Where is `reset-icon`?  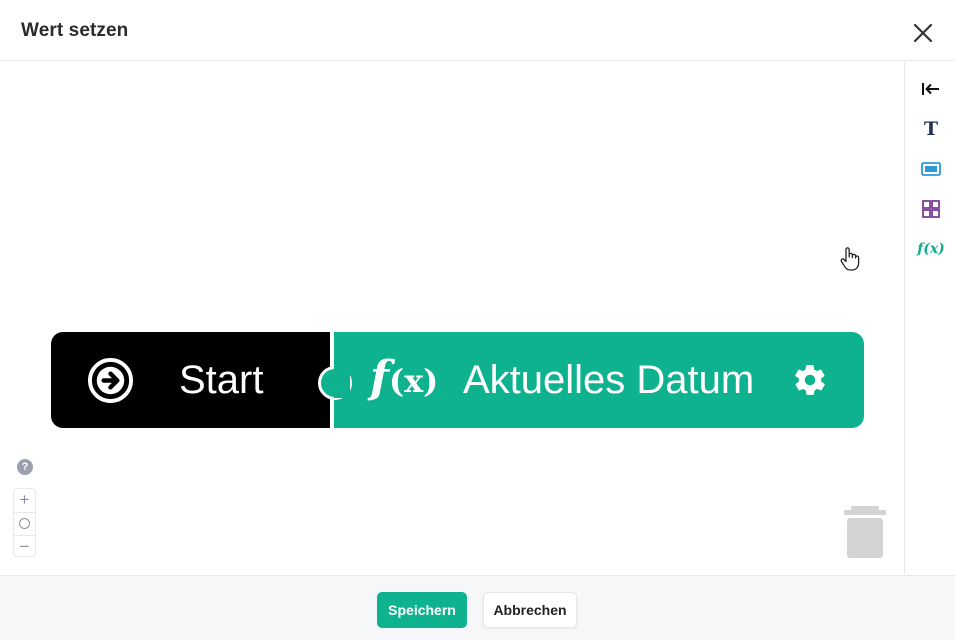
reset-icon is located at coordinates (24, 524).